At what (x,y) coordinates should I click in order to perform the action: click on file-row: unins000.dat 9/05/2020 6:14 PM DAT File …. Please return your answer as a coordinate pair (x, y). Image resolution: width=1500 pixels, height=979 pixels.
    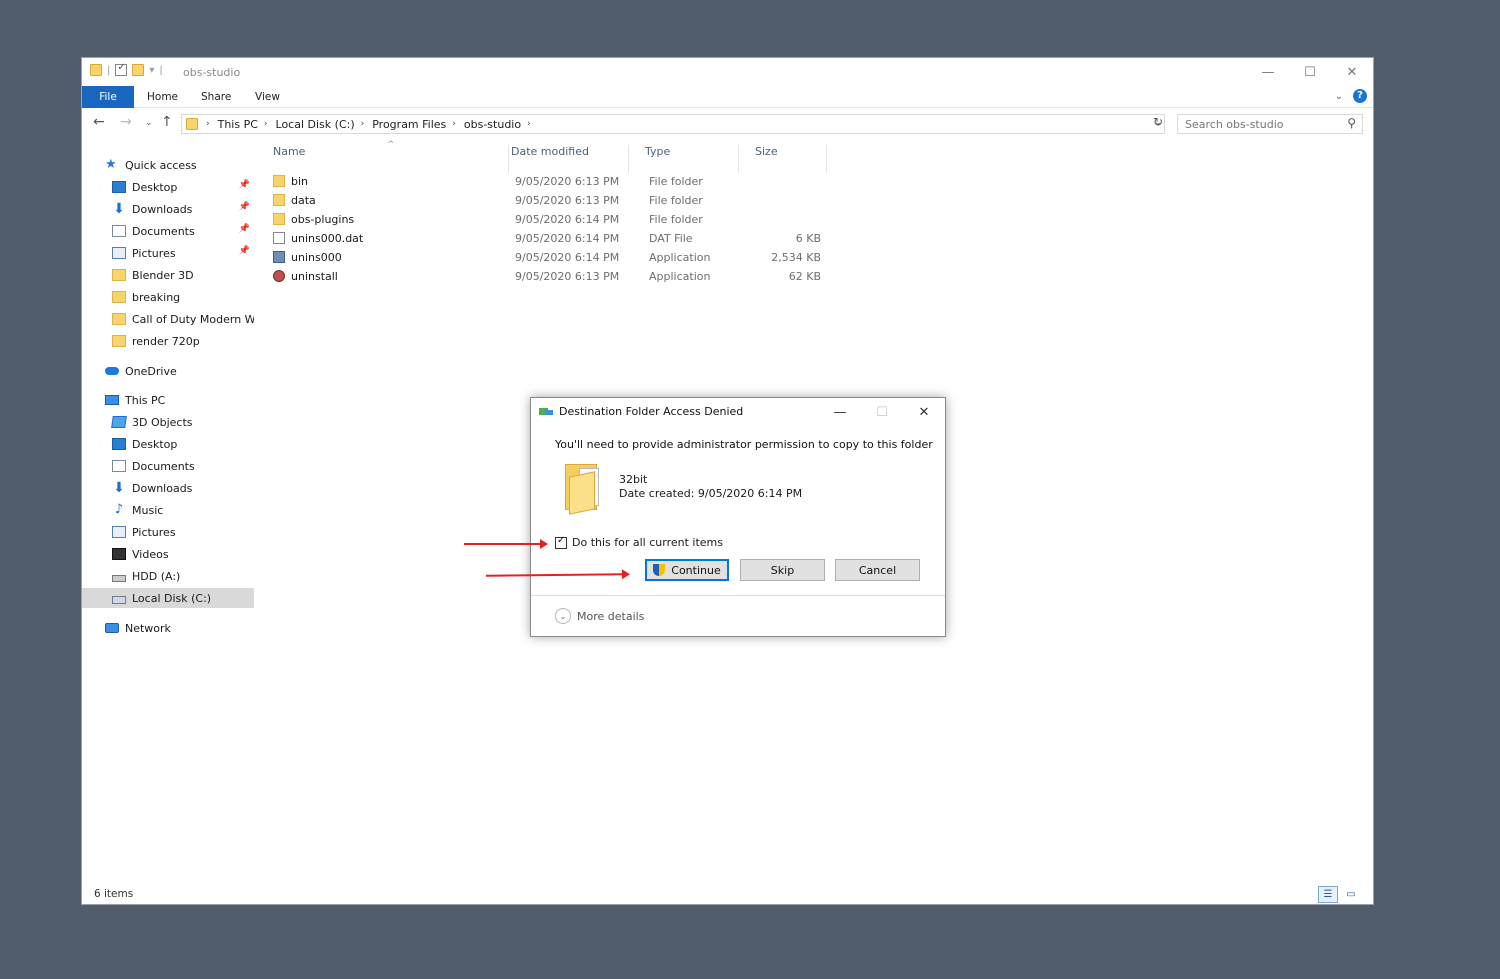
    Looking at the image, I should click on (553, 238).